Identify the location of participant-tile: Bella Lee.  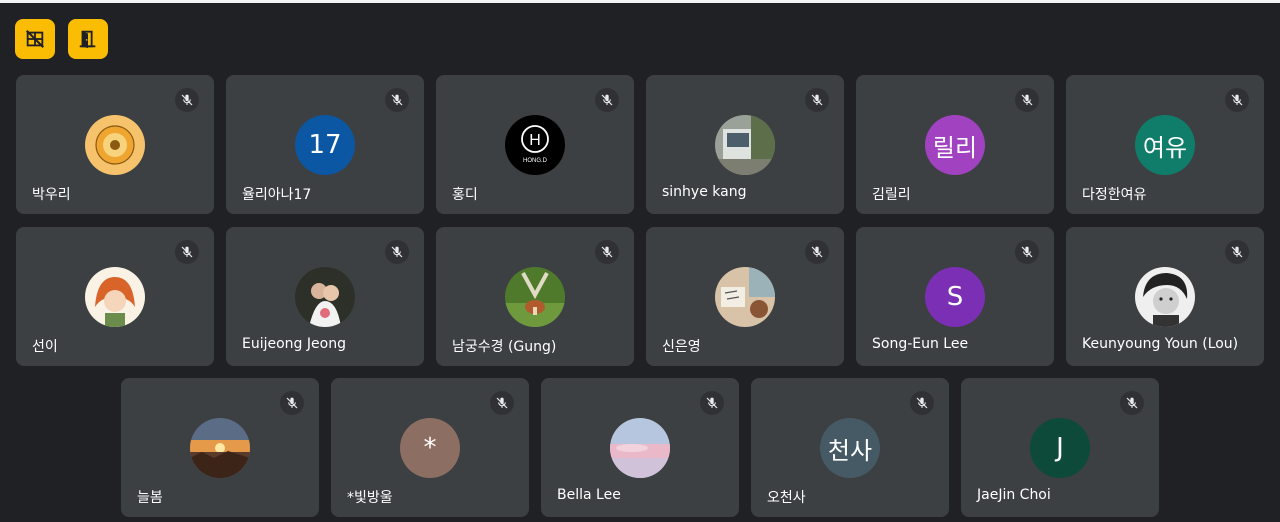
(640, 447).